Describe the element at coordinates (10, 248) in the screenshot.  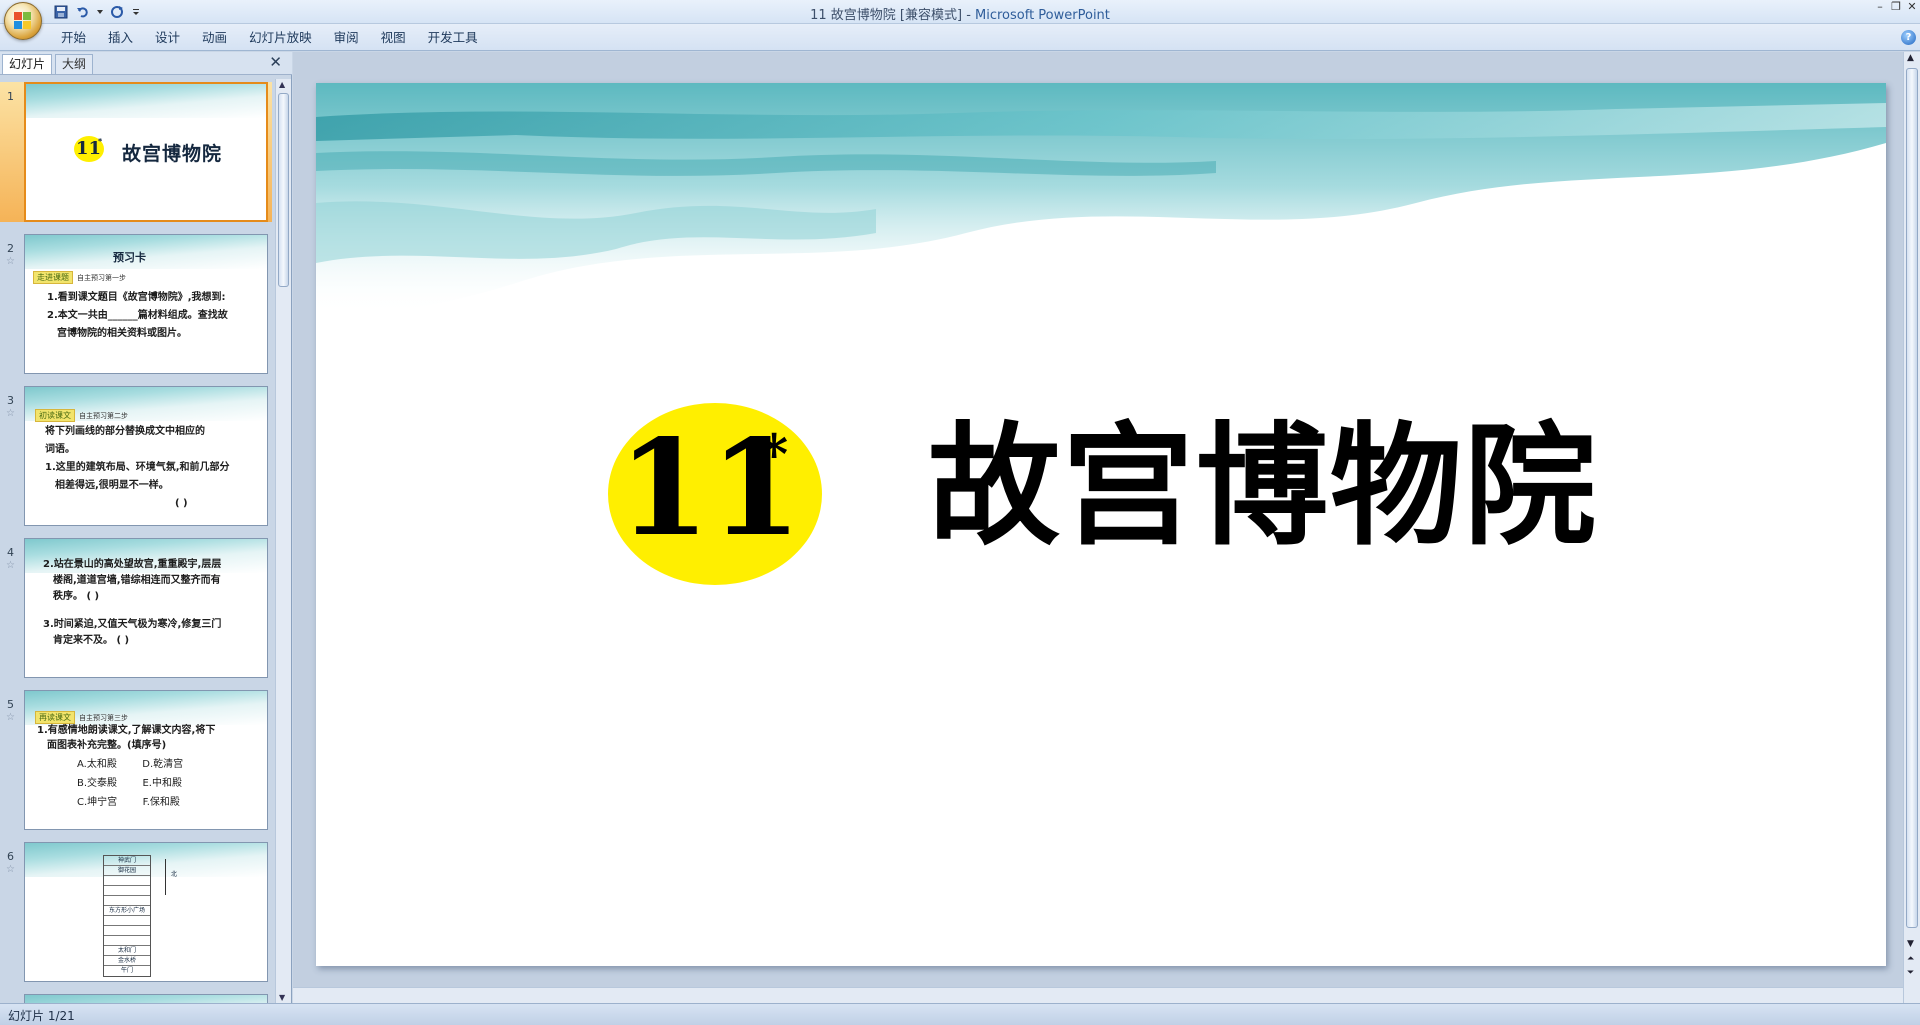
I see `slide-number: 2` at that location.